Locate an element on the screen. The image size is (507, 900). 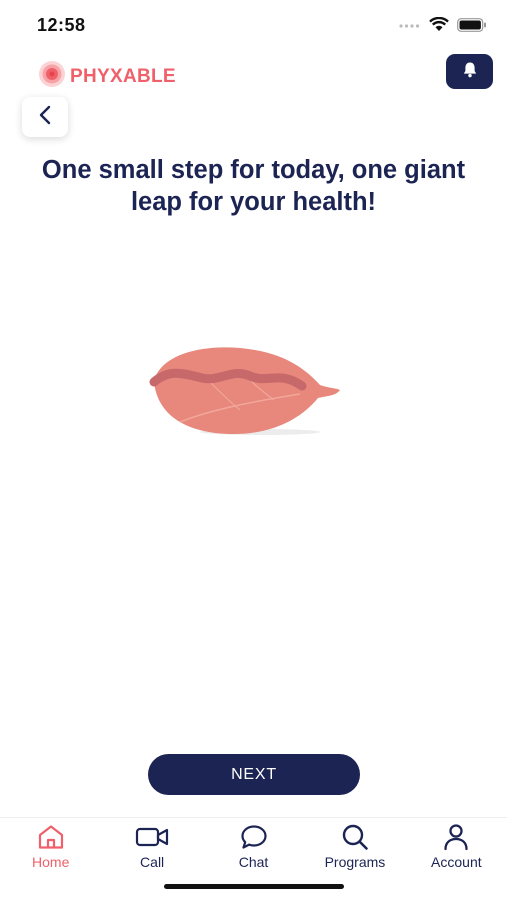
search-icon is located at coordinates (355, 837).